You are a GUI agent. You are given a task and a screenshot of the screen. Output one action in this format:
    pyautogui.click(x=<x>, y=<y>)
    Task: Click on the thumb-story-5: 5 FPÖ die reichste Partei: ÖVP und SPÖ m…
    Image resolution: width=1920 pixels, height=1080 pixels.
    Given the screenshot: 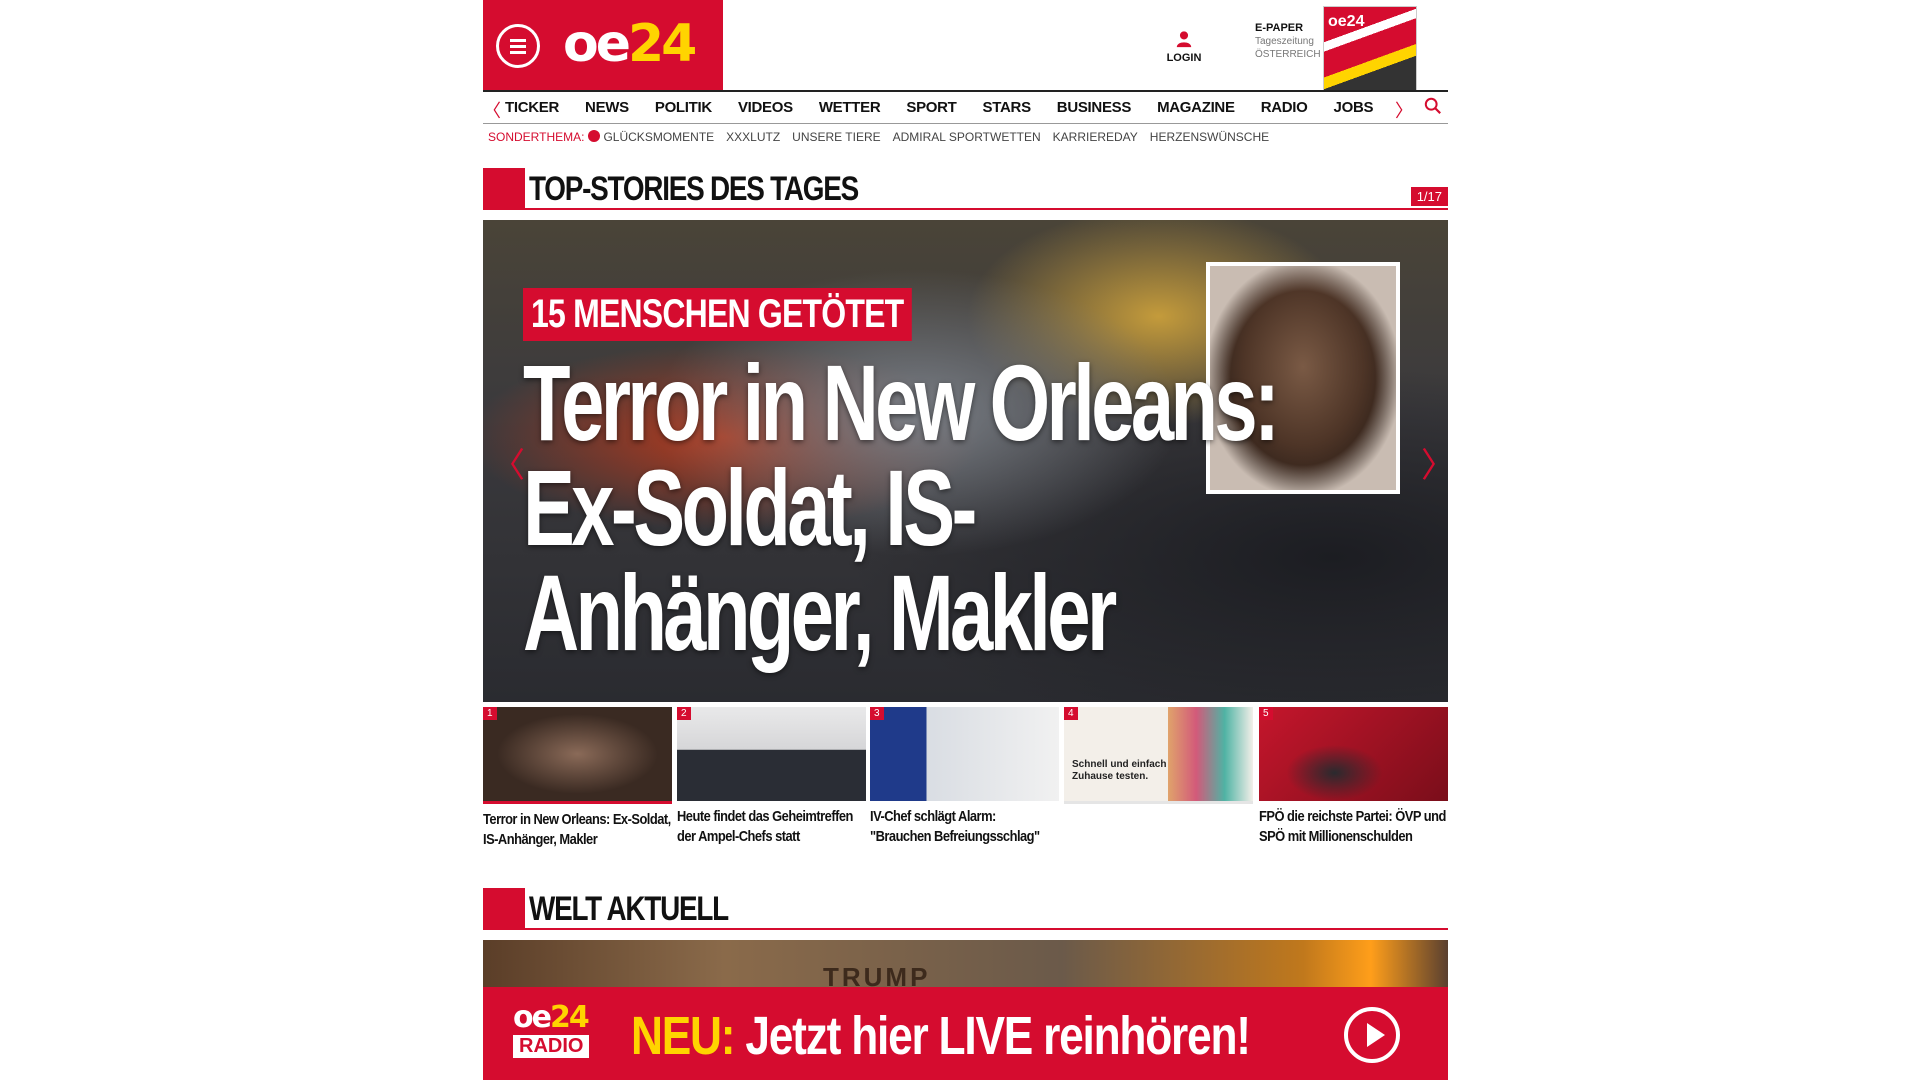 What is the action you would take?
    pyautogui.click(x=1353, y=777)
    